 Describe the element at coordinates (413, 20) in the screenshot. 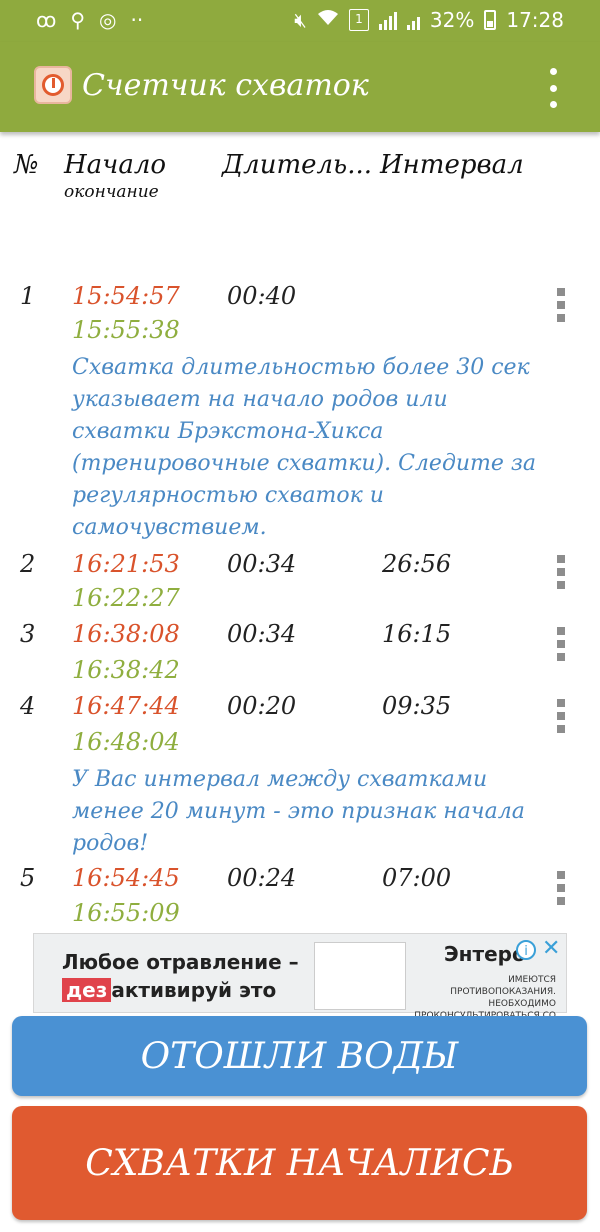

I see `signal-2-icon` at that location.